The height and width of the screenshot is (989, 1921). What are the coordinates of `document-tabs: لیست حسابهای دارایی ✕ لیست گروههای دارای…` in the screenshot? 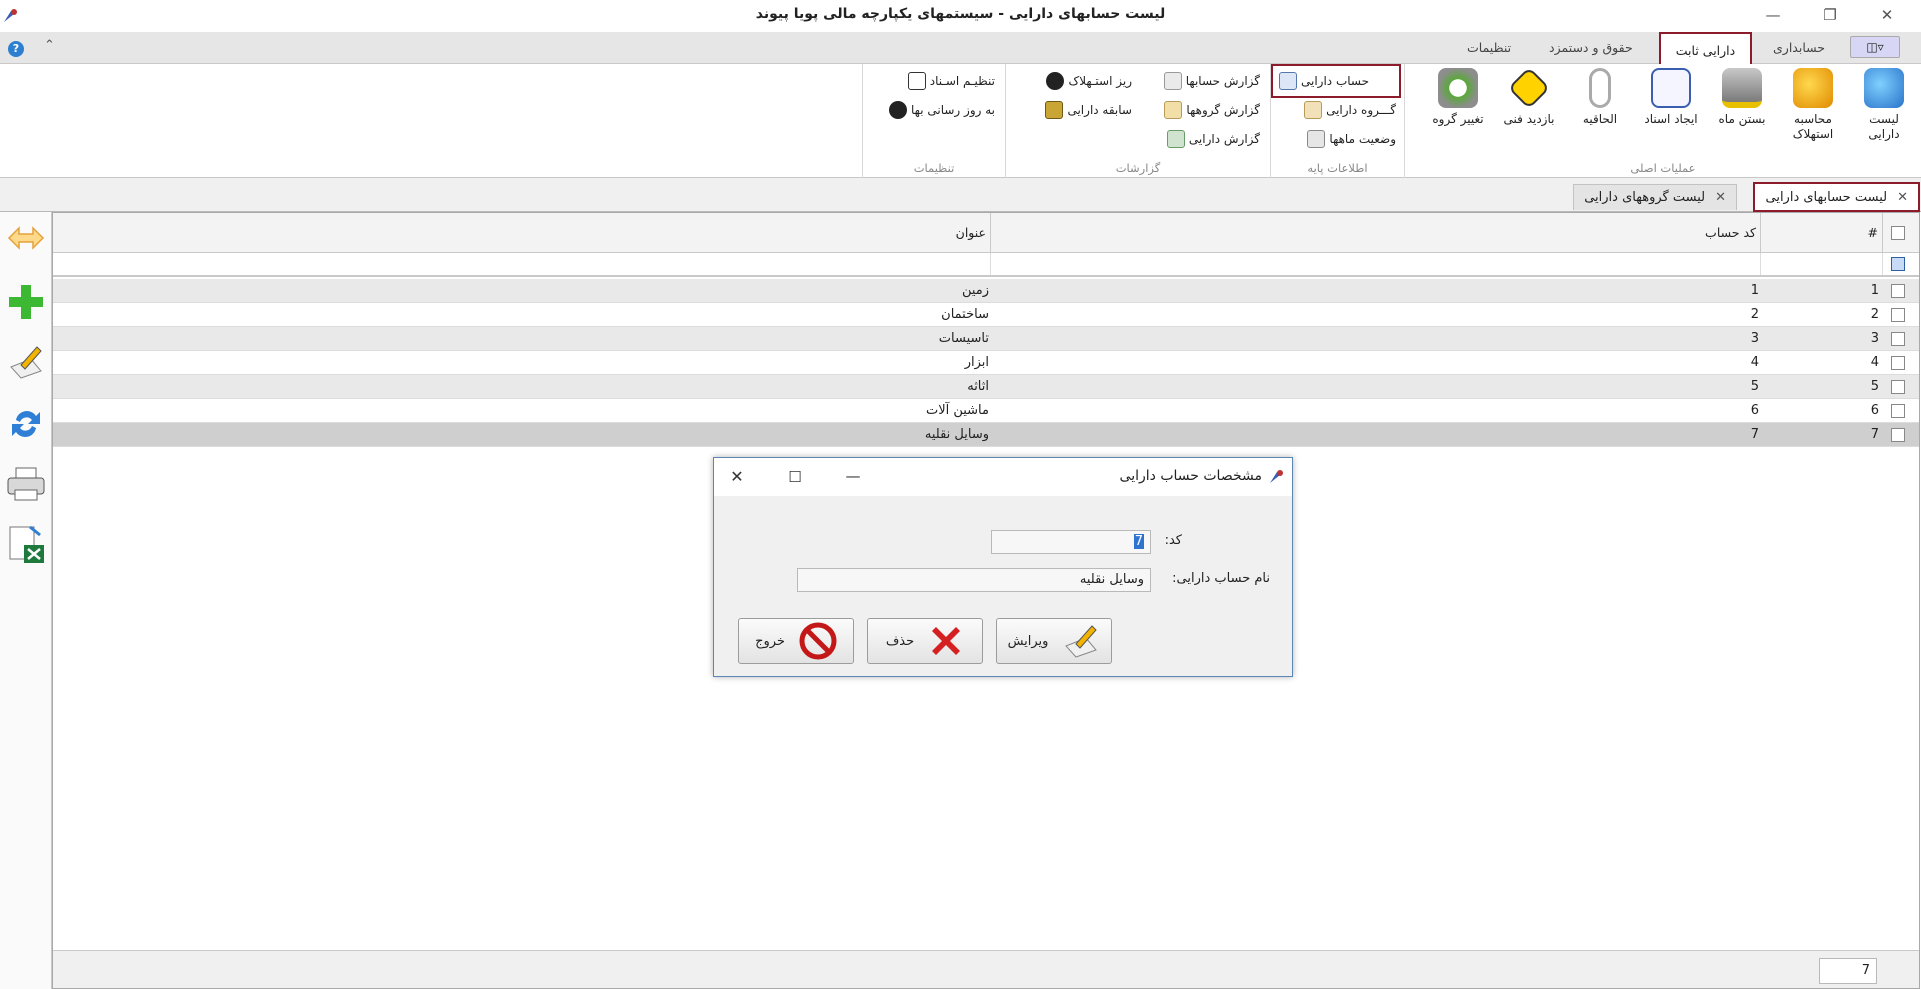 It's located at (960, 195).